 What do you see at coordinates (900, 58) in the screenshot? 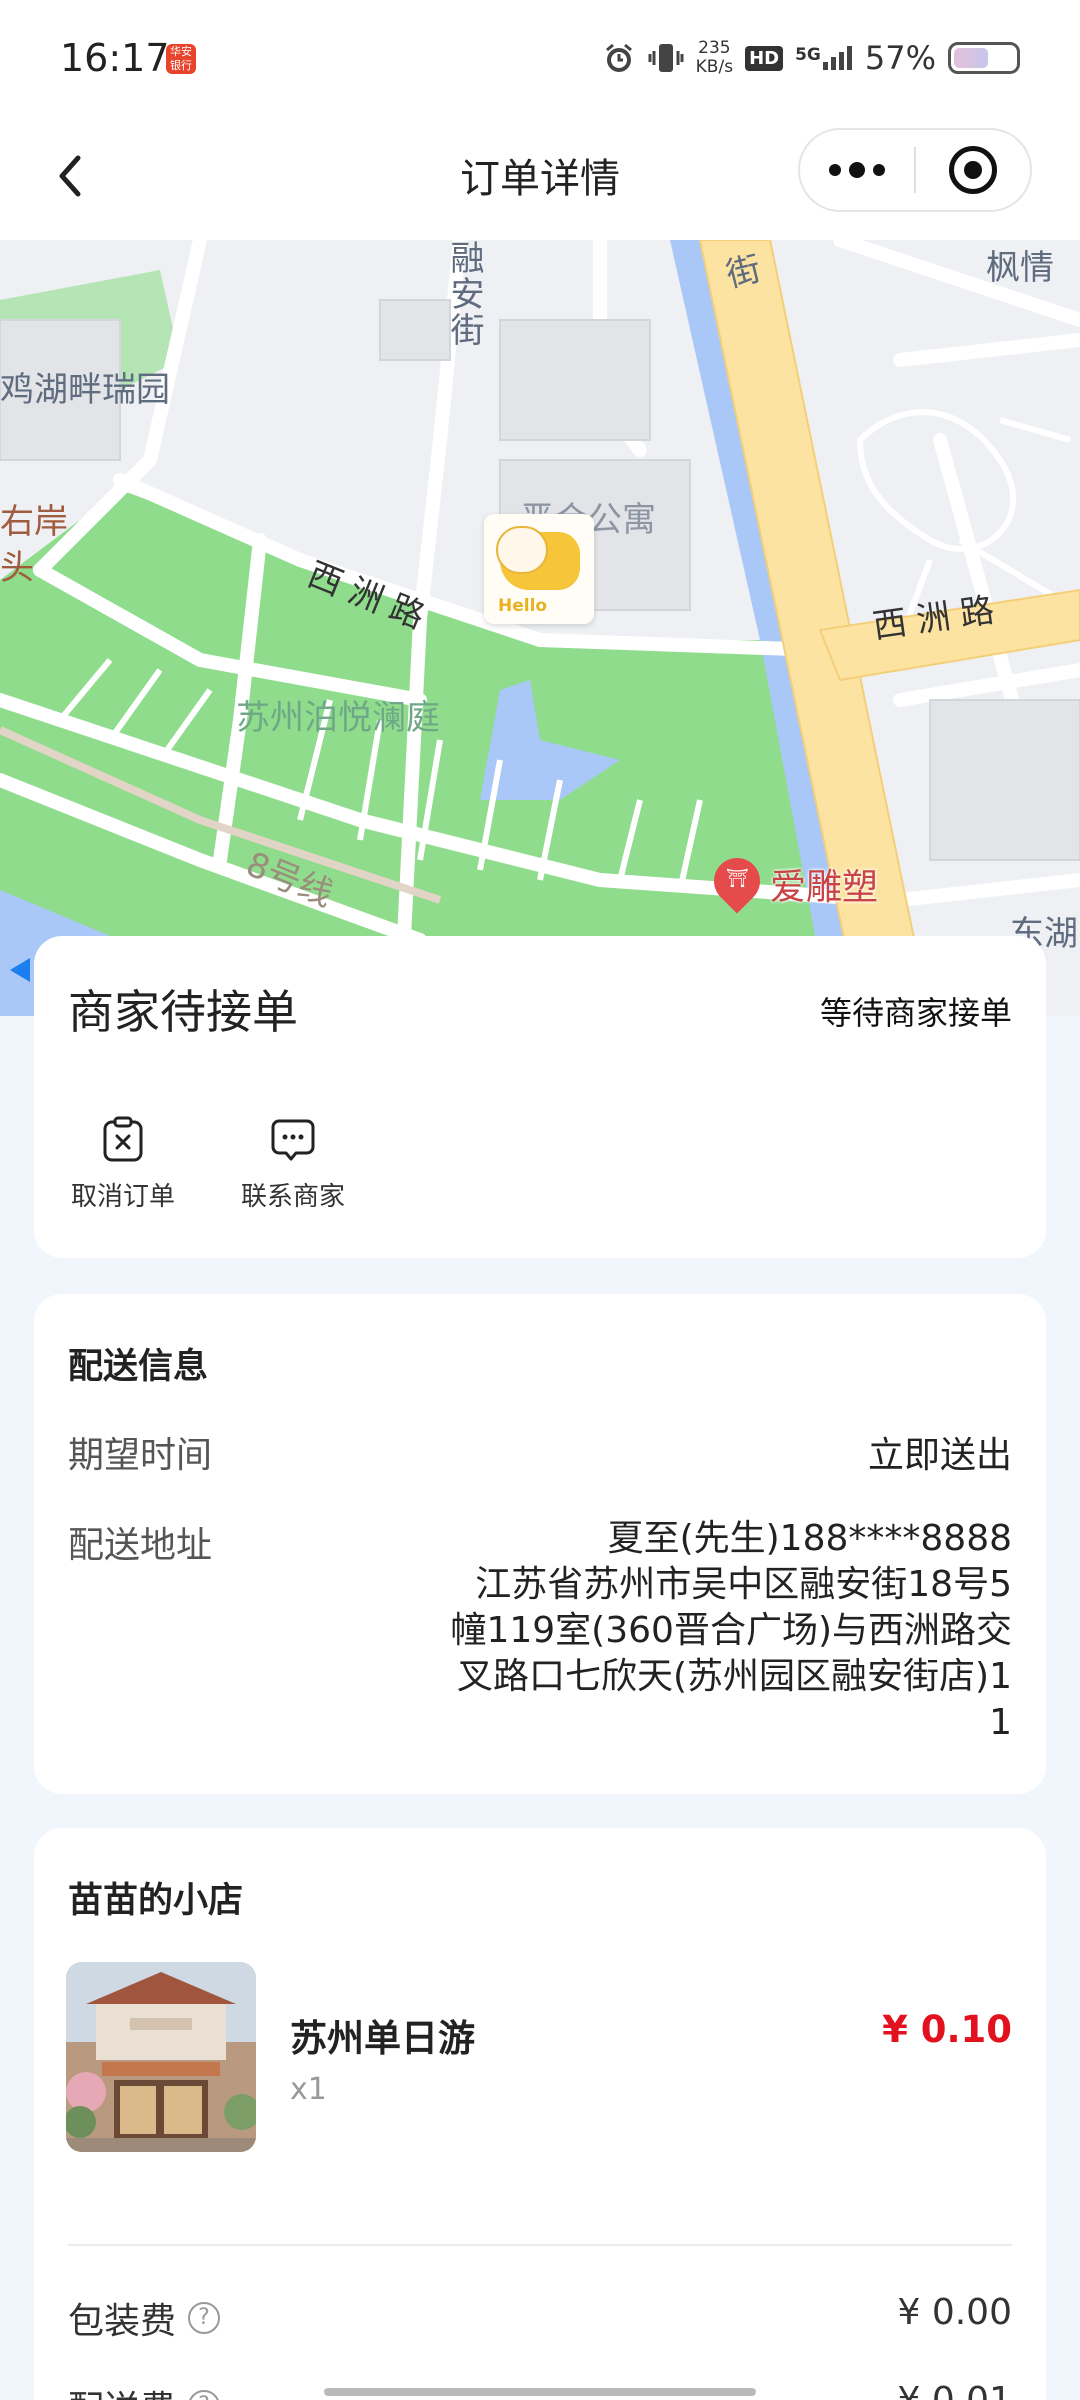
I see `battery-percent: 57%` at bounding box center [900, 58].